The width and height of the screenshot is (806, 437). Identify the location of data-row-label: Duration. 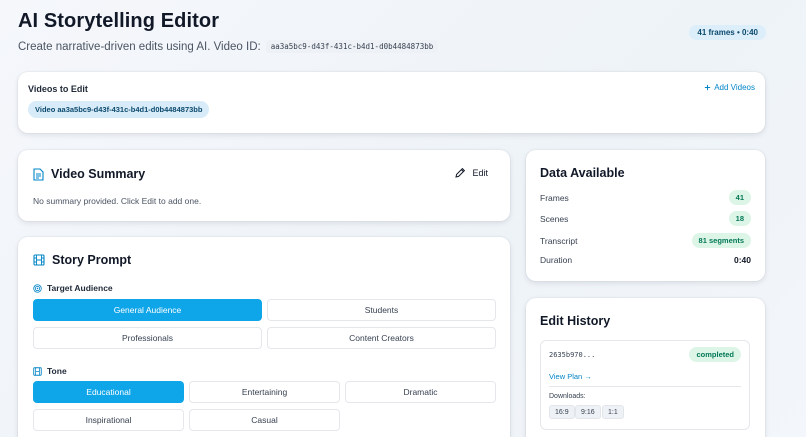
(556, 260).